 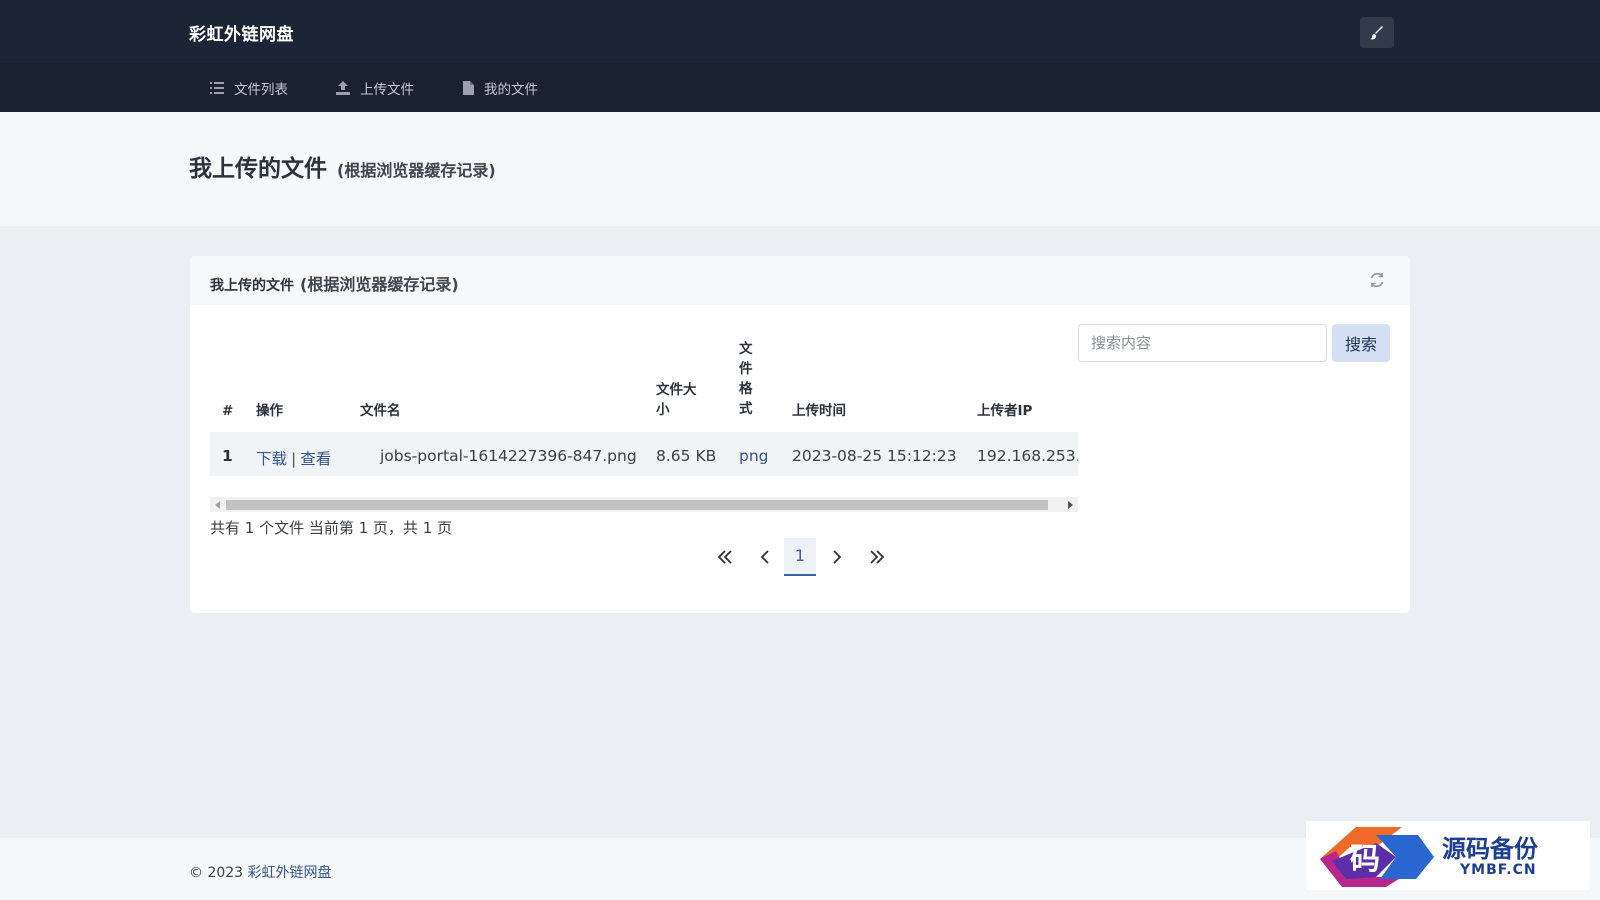 I want to click on footer-text: © 2023 彩虹外链网盘, so click(x=260, y=872).